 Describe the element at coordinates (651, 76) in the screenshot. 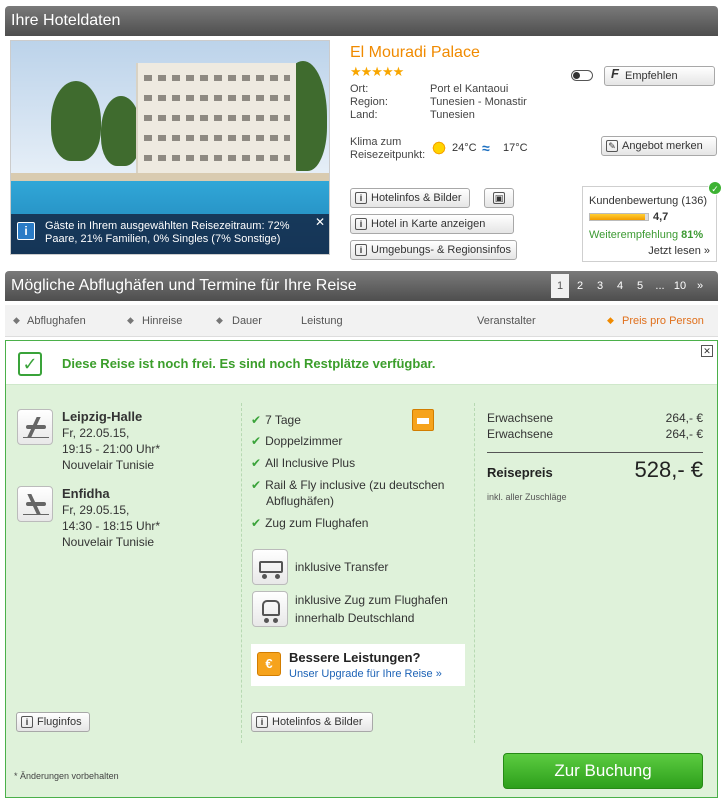

I see `recommend-label: Empfehlen` at that location.